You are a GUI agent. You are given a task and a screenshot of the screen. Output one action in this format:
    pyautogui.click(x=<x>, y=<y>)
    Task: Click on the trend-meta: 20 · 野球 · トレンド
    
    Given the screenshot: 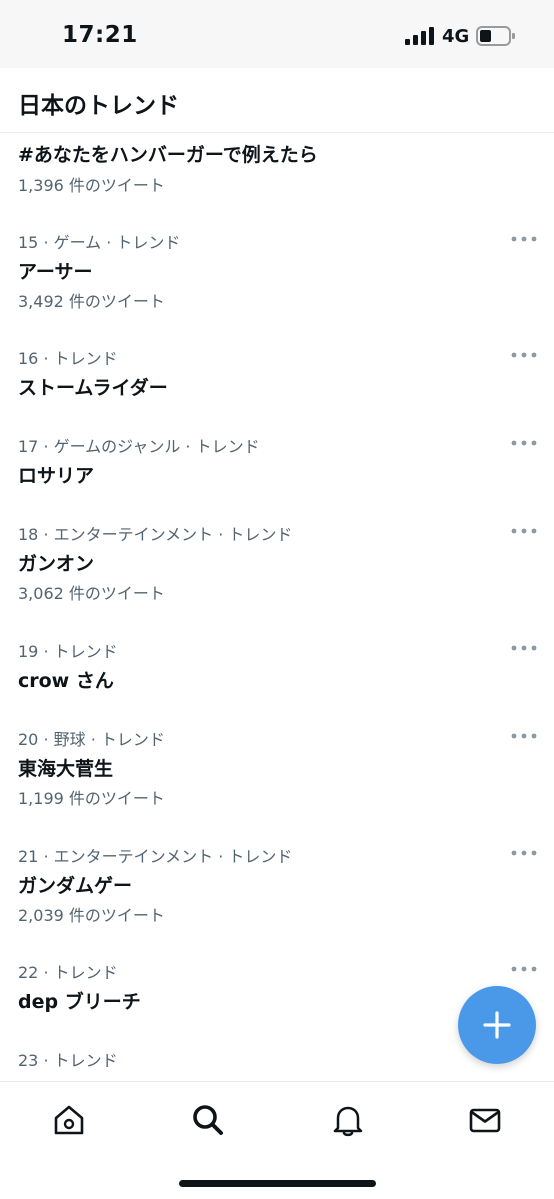 What is the action you would take?
    pyautogui.click(x=91, y=739)
    